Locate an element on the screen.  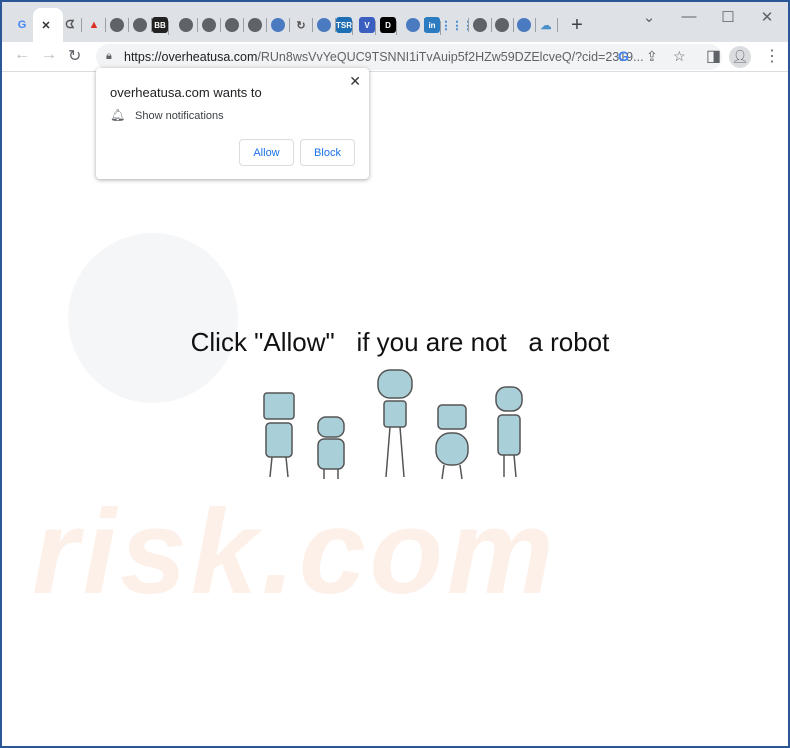
minimize-button: — is located at coordinates (689, 16).